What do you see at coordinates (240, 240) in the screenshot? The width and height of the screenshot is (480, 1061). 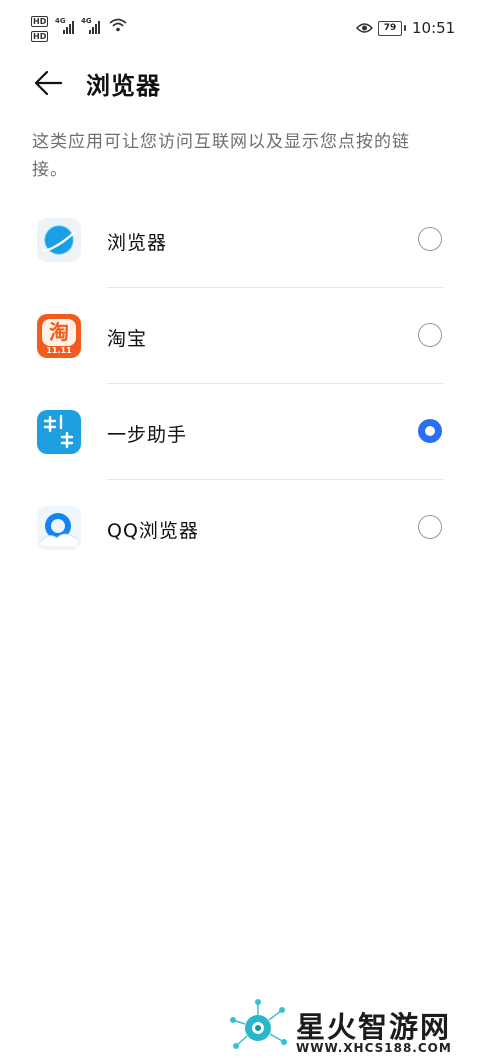 I see `list-item-browser: 浏览器` at bounding box center [240, 240].